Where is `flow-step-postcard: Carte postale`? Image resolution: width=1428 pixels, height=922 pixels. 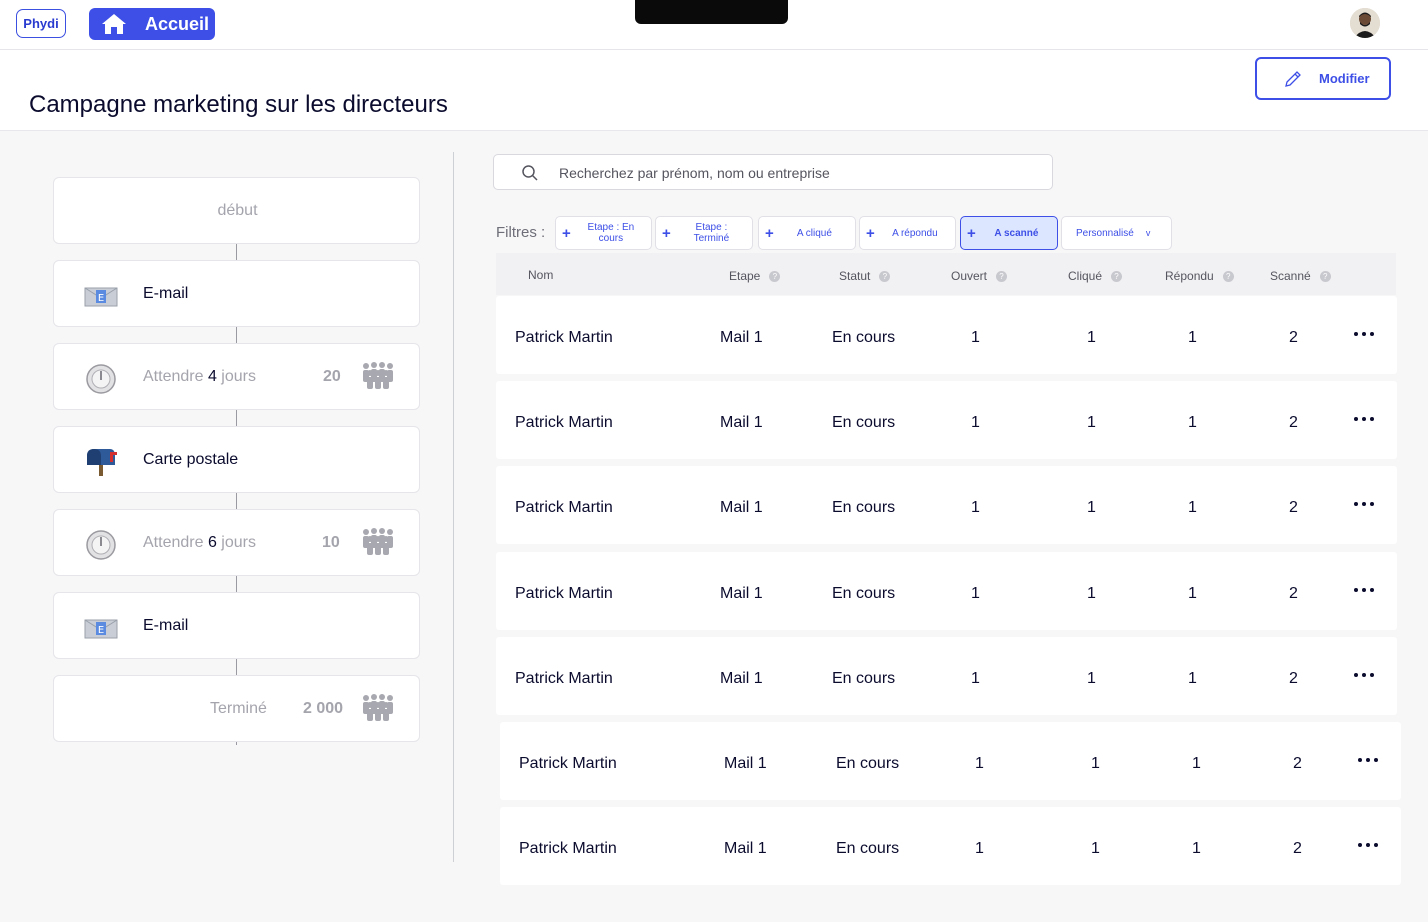 flow-step-postcard: Carte postale is located at coordinates (236, 459).